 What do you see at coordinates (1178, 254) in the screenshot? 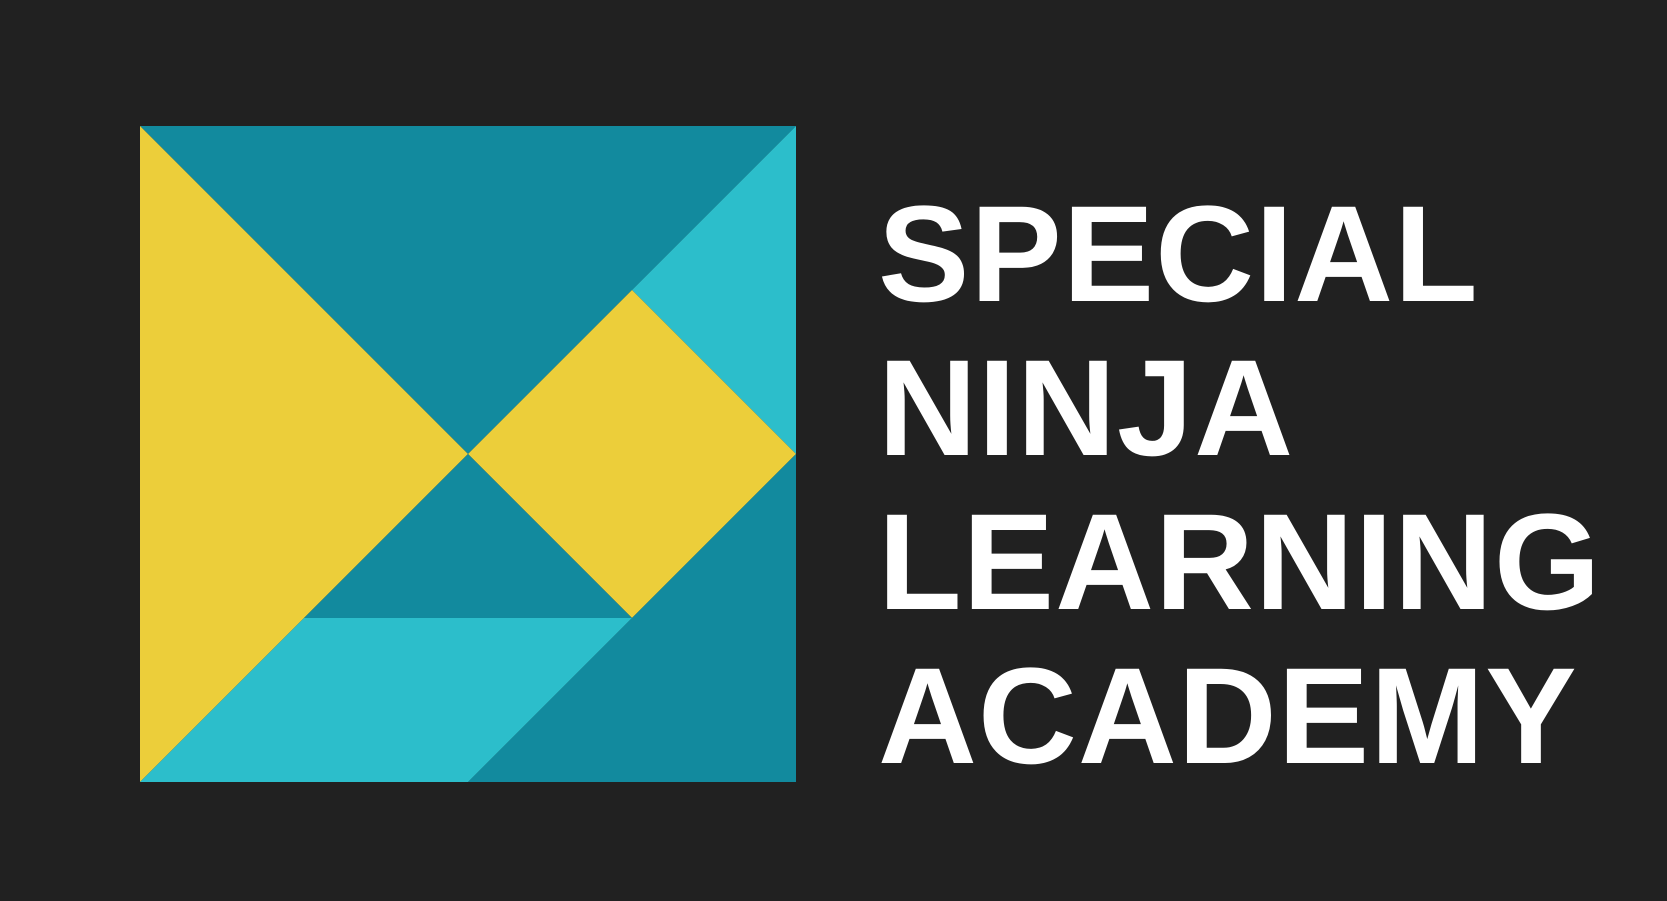
I see `wordmark-line-1: SPECIAL` at bounding box center [1178, 254].